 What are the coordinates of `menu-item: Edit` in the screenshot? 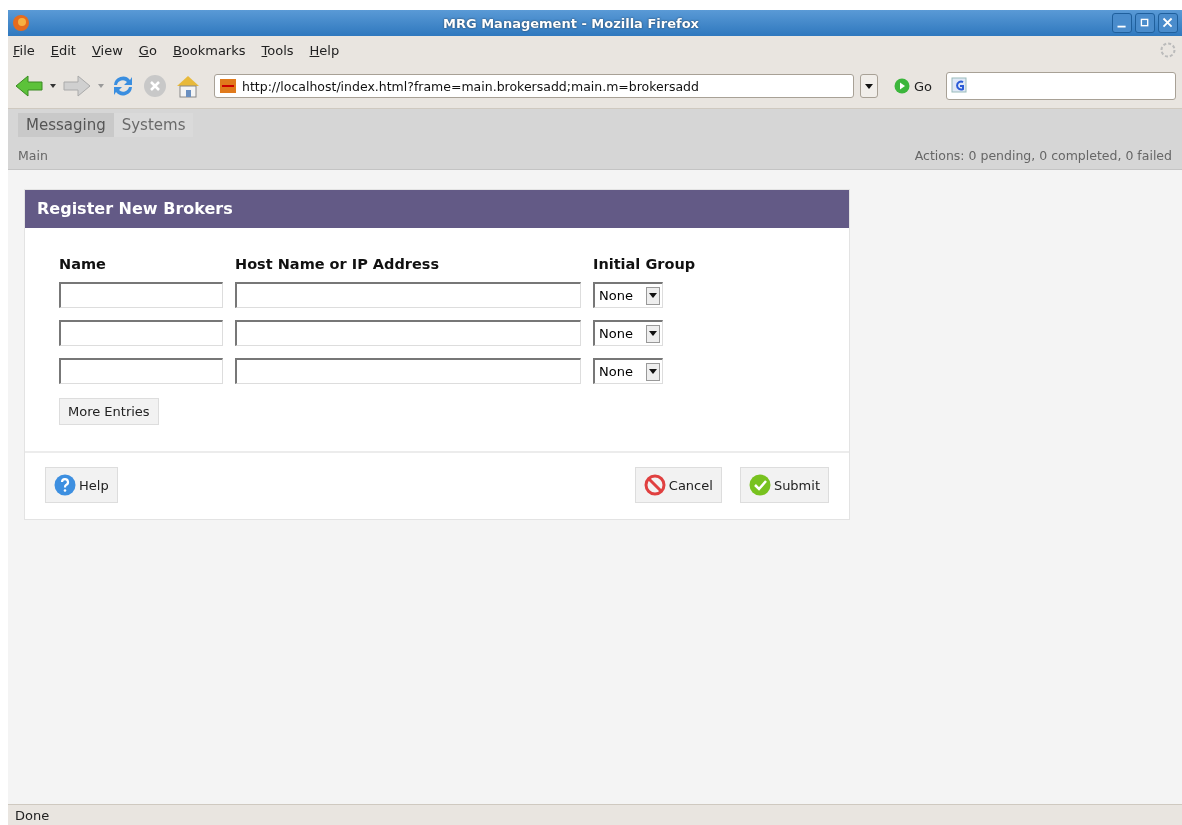 It's located at (63, 50).